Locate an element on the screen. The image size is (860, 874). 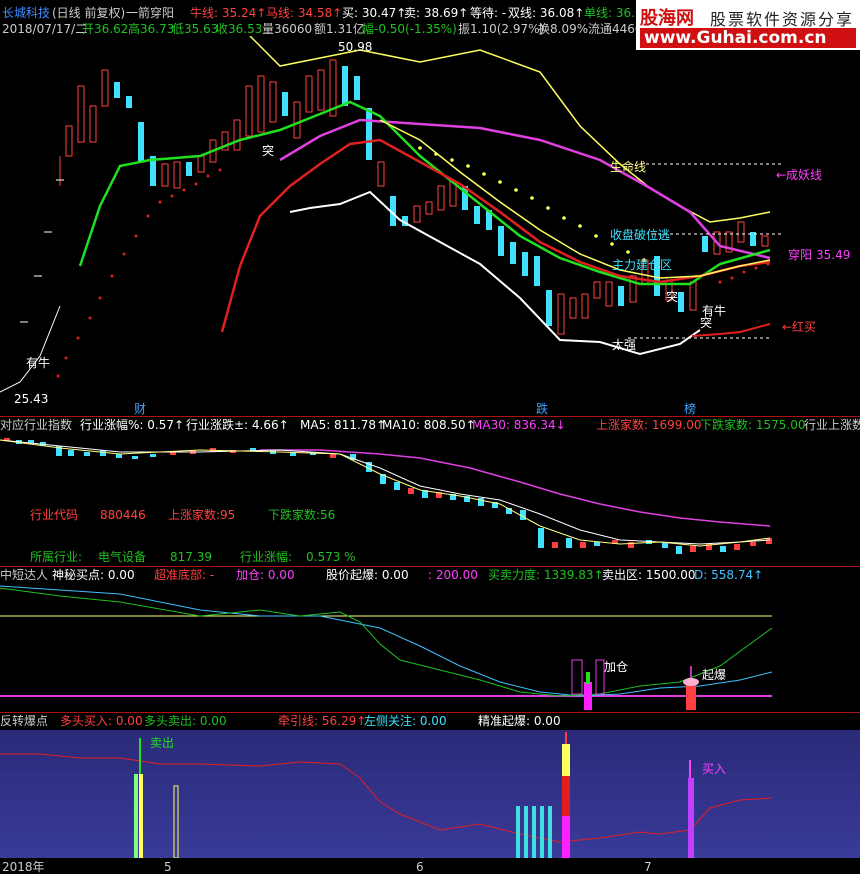
industry-code-label: 行业代码 is located at coordinates (54, 515).